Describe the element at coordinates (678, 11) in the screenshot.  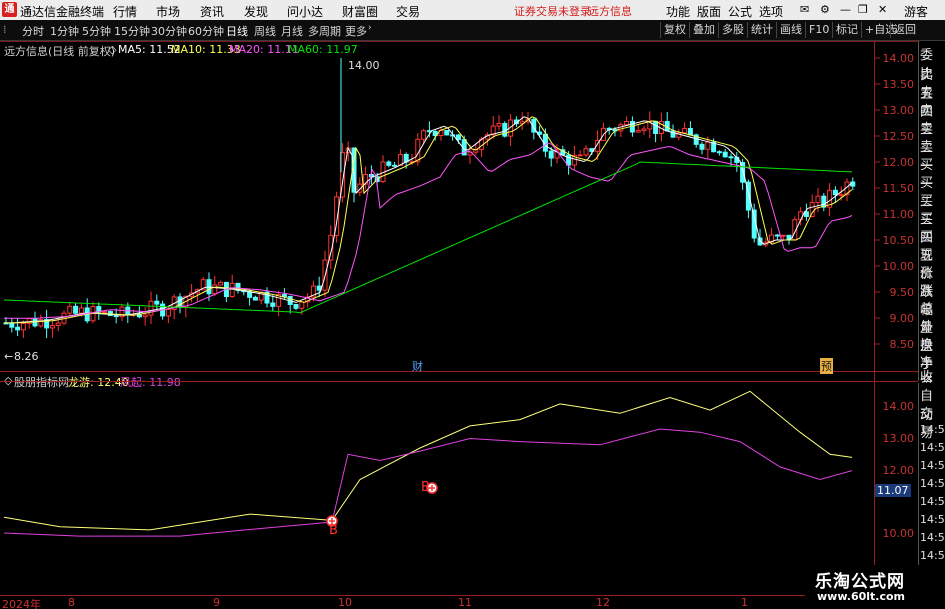
I see `menu-function: 功能` at that location.